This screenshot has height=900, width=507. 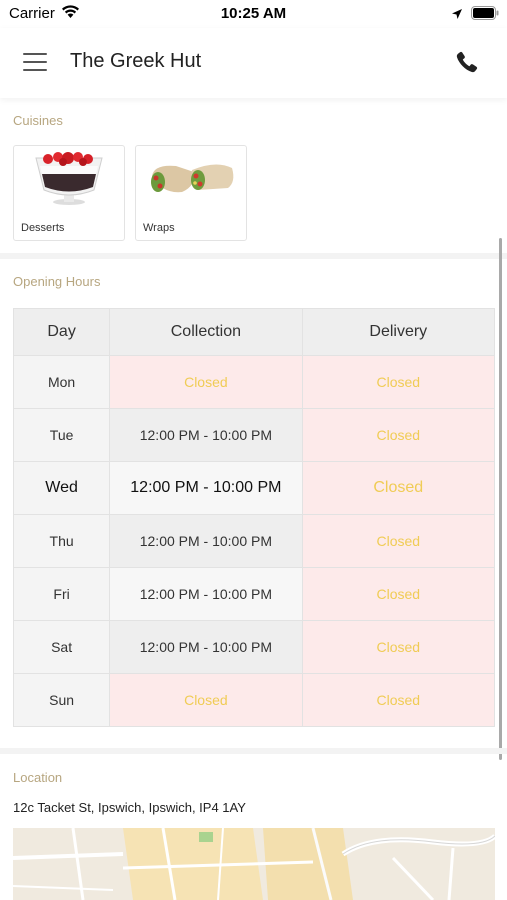 What do you see at coordinates (61, 382) in the screenshot?
I see `day-cell: Mon` at bounding box center [61, 382].